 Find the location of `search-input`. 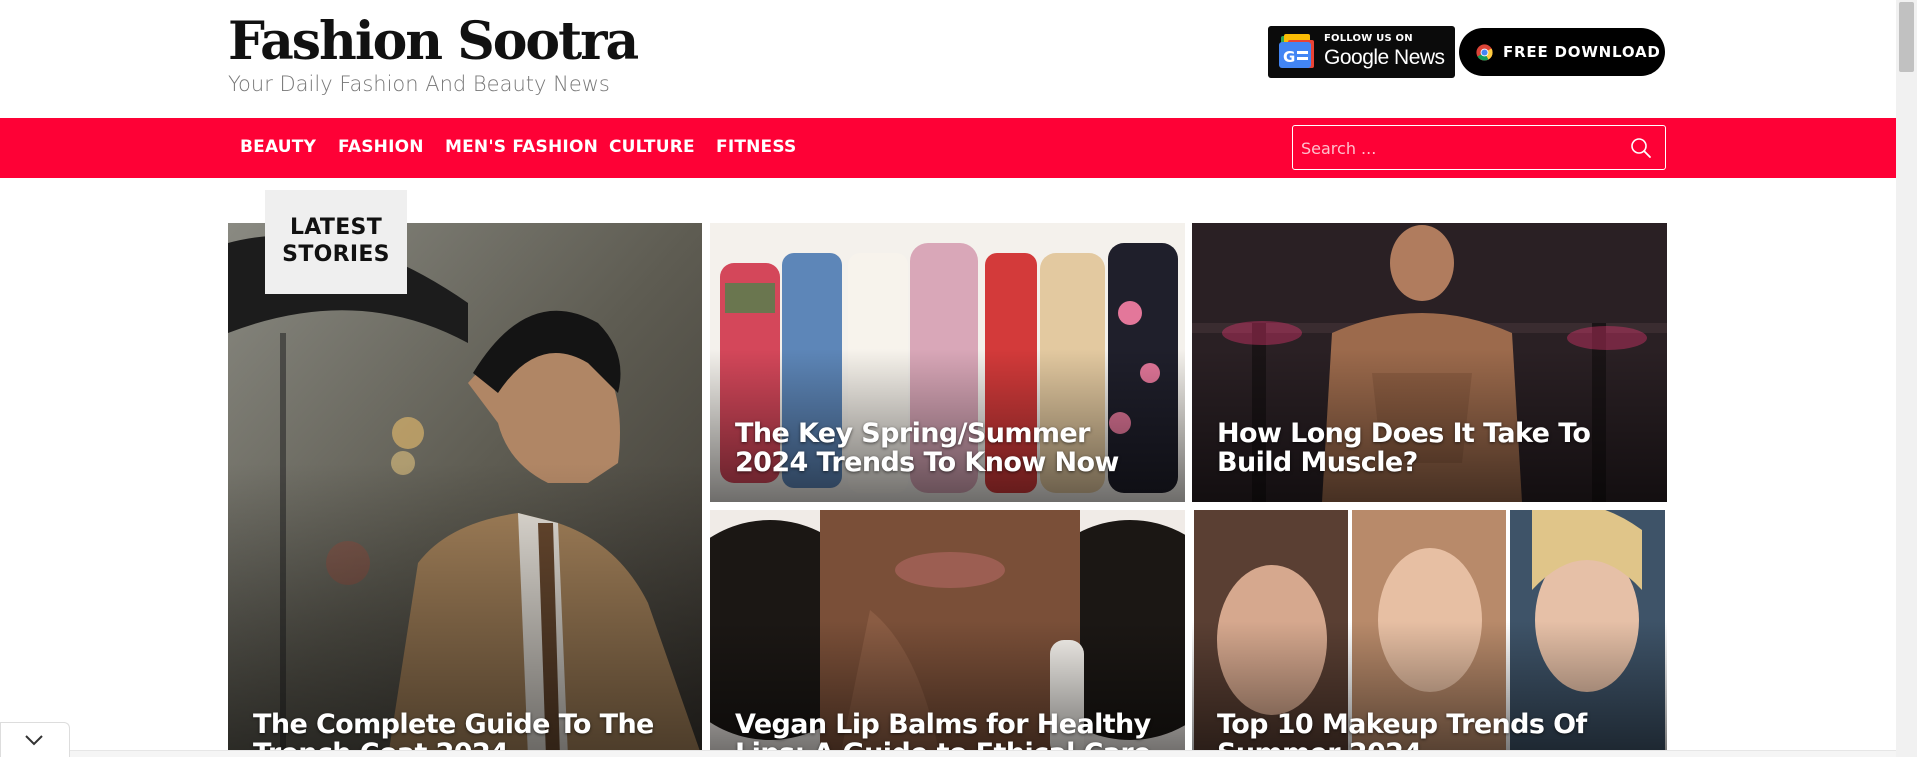

search-input is located at coordinates (1461, 148).